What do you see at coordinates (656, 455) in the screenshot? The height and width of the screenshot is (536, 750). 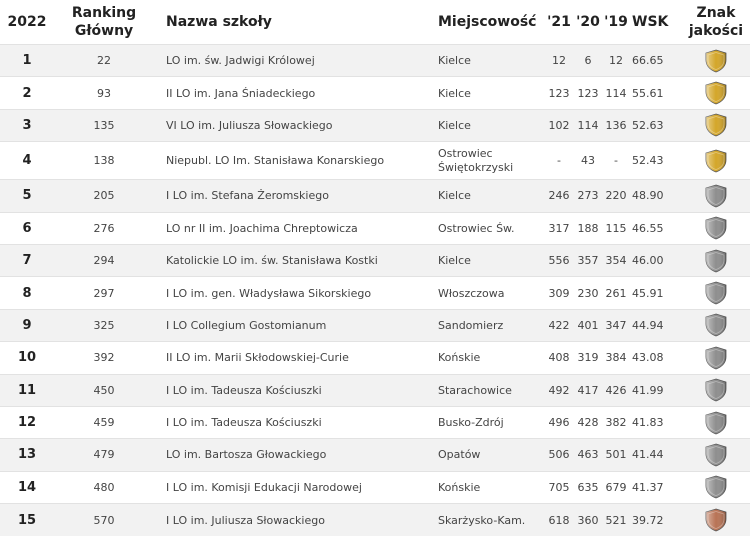 I see `wsk-cell: 41.44` at bounding box center [656, 455].